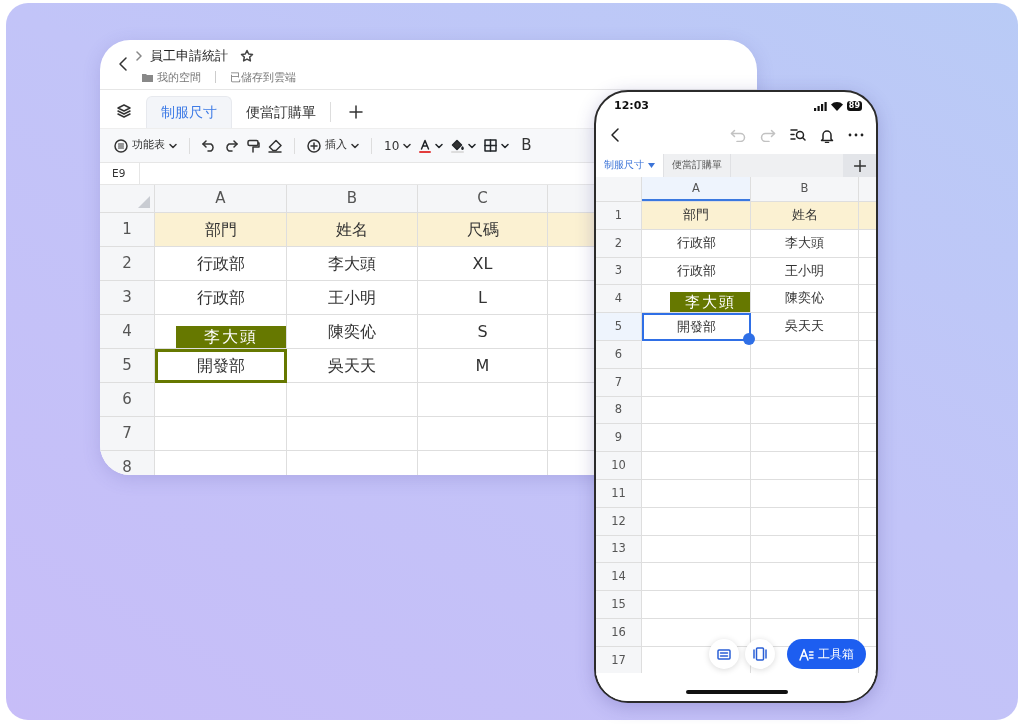 The width and height of the screenshot is (1024, 724). Describe the element at coordinates (619, 438) in the screenshot. I see `row-header: 9` at that location.